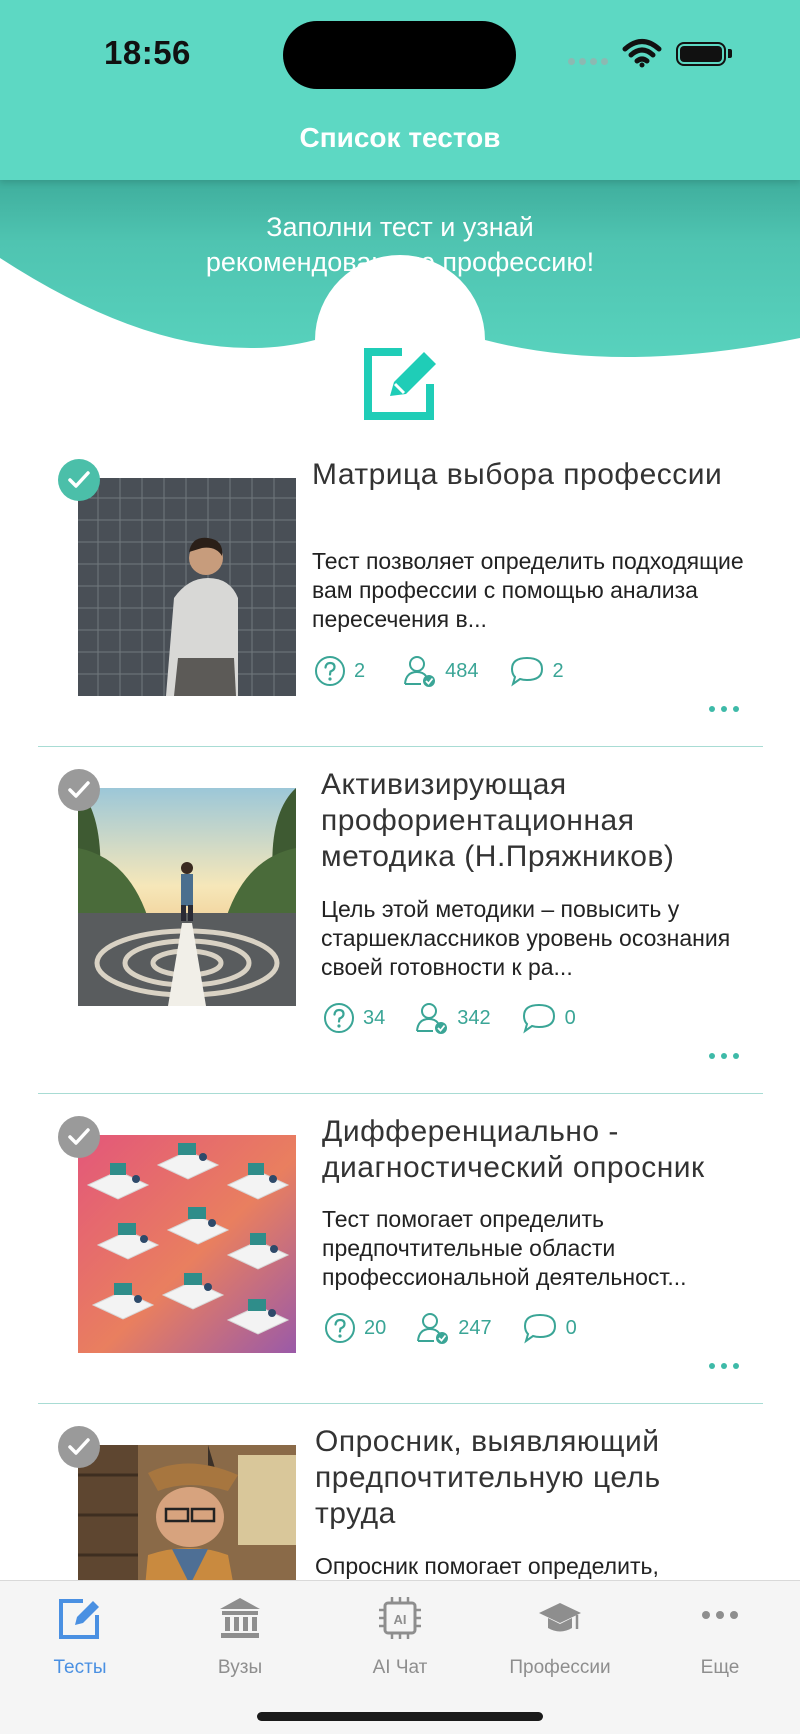 The height and width of the screenshot is (1734, 800). I want to click on test-stats: 34 342 0, so click(464, 1018).